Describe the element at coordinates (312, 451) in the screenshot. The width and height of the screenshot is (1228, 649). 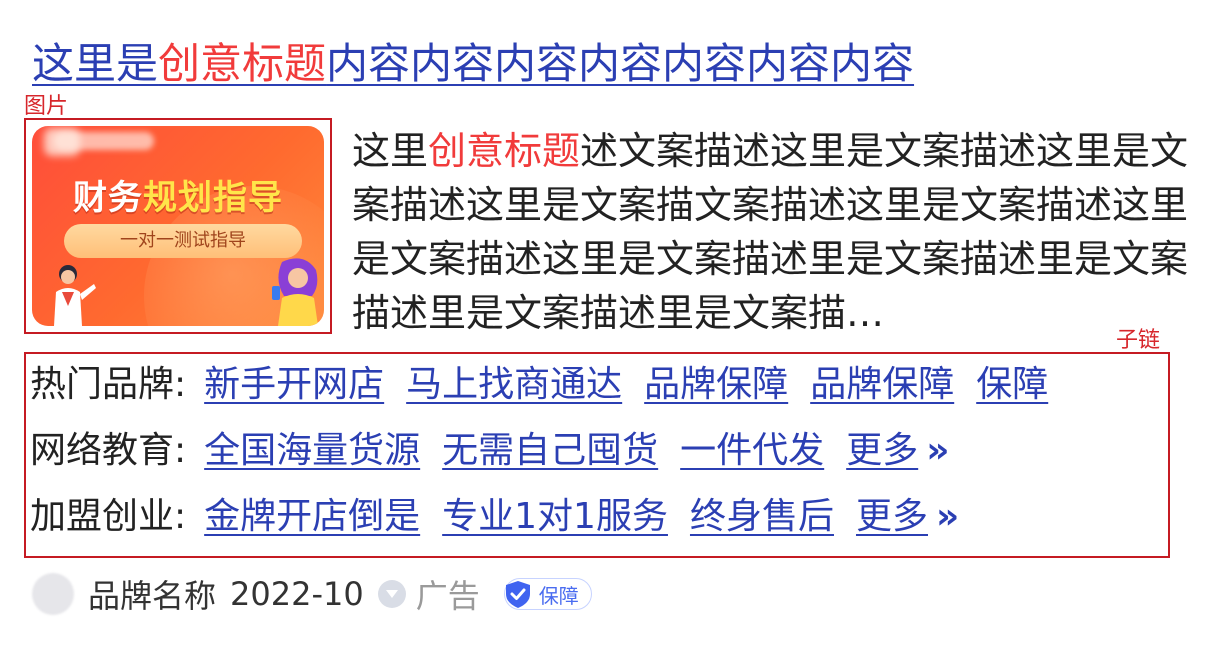
I see `sublink: 全国海量货源` at that location.